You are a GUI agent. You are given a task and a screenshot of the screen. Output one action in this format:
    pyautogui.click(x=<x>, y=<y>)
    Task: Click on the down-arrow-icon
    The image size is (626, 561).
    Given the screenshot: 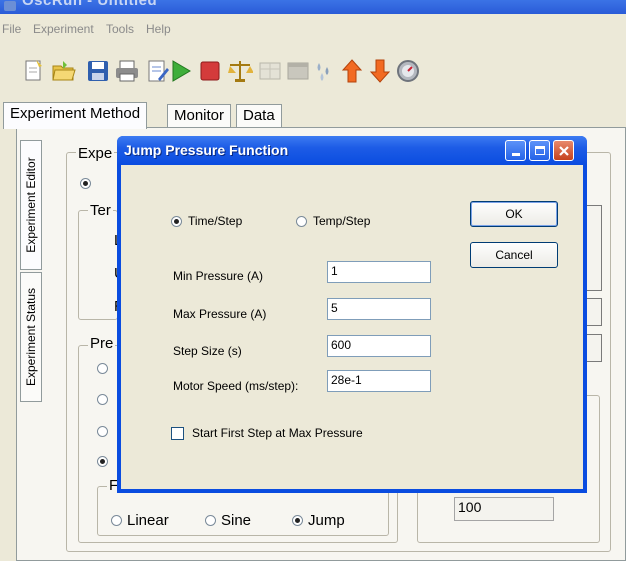 What is the action you would take?
    pyautogui.click(x=380, y=71)
    